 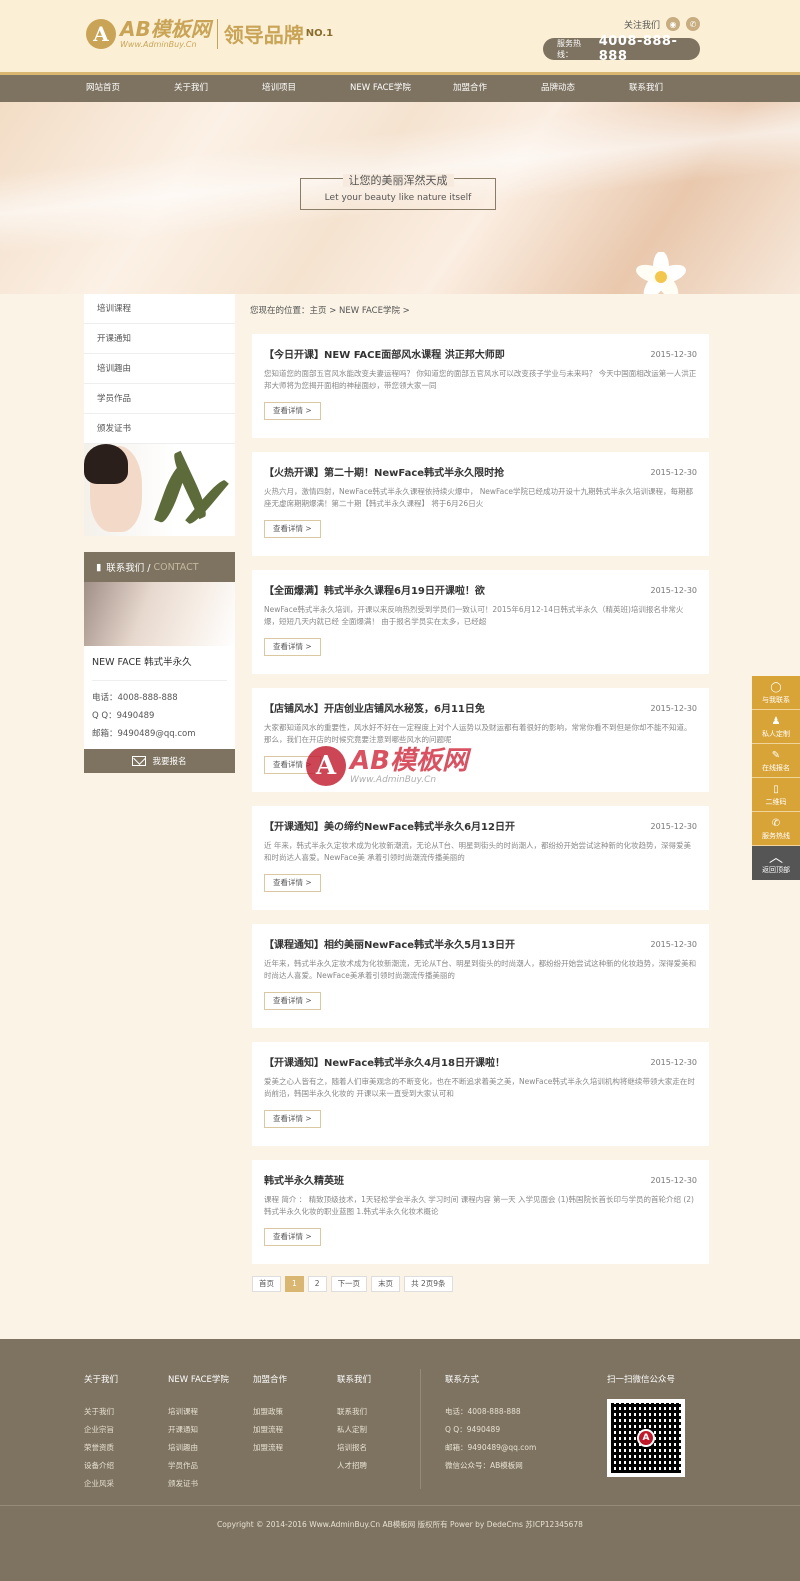 What do you see at coordinates (306, 88) in the screenshot?
I see `nav-item-training: 培训项目` at bounding box center [306, 88].